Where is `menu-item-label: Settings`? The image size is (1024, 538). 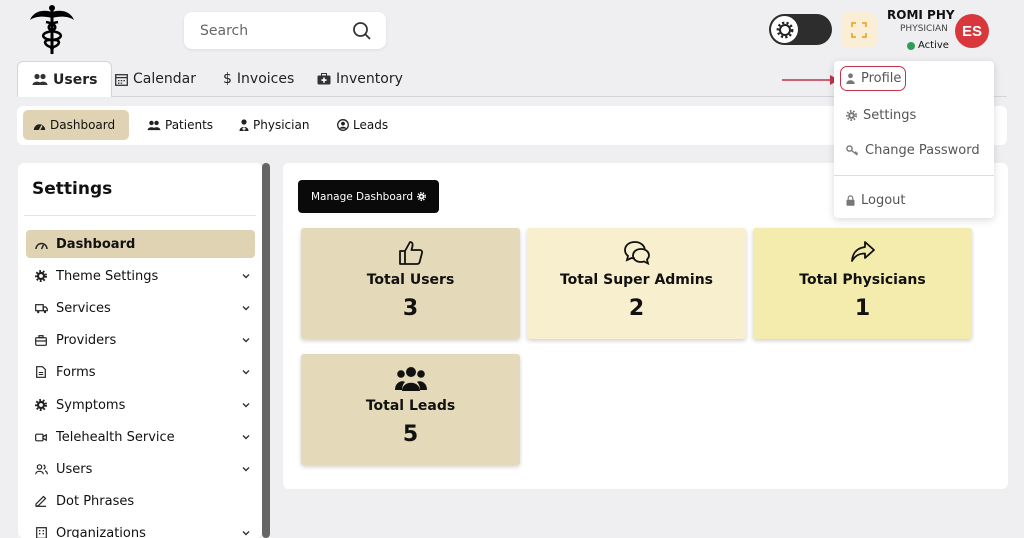
menu-item-label: Settings is located at coordinates (890, 115).